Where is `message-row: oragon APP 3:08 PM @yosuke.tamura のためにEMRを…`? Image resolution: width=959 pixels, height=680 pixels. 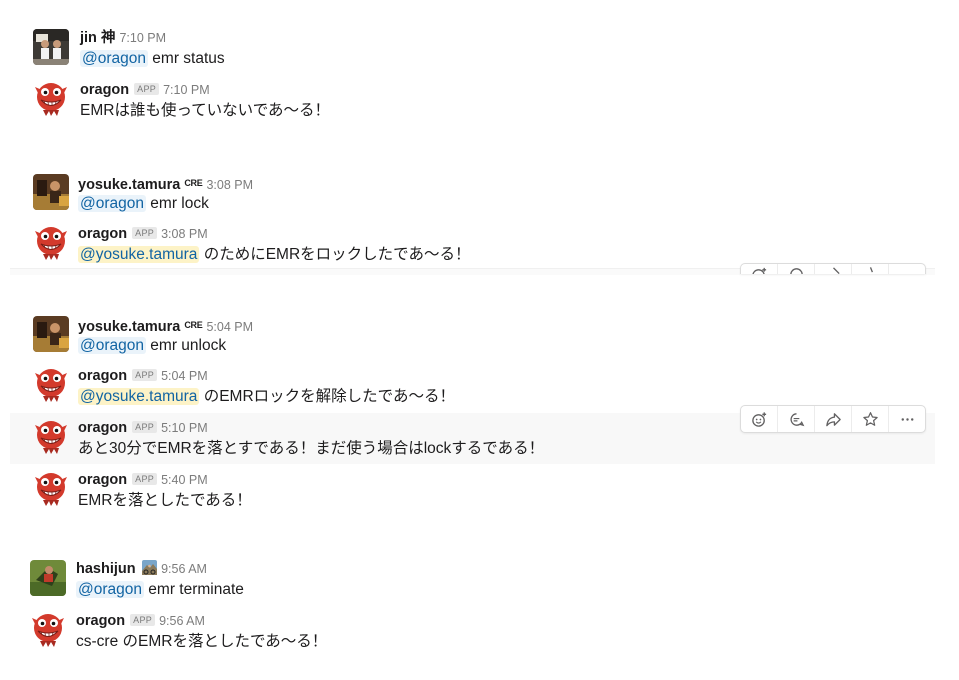
message-row: oragon APP 3:08 PM @yosuke.tamura のためにEMRを… is located at coordinates (283, 244).